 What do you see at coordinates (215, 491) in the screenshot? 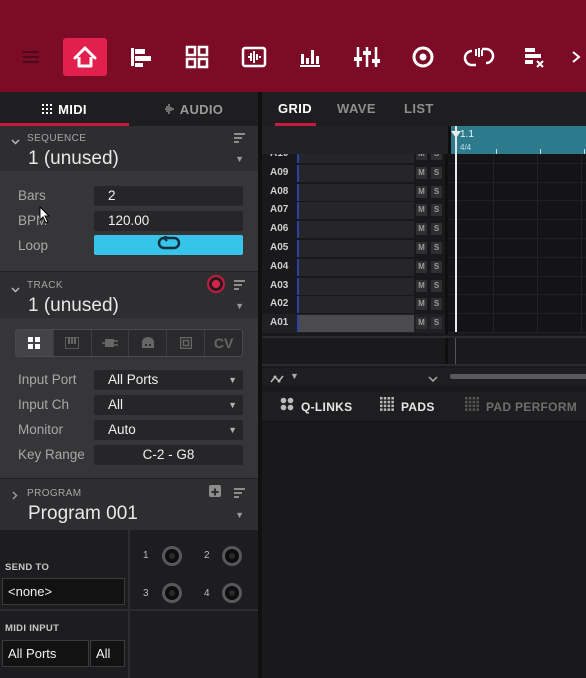
I see `add-program-icon` at bounding box center [215, 491].